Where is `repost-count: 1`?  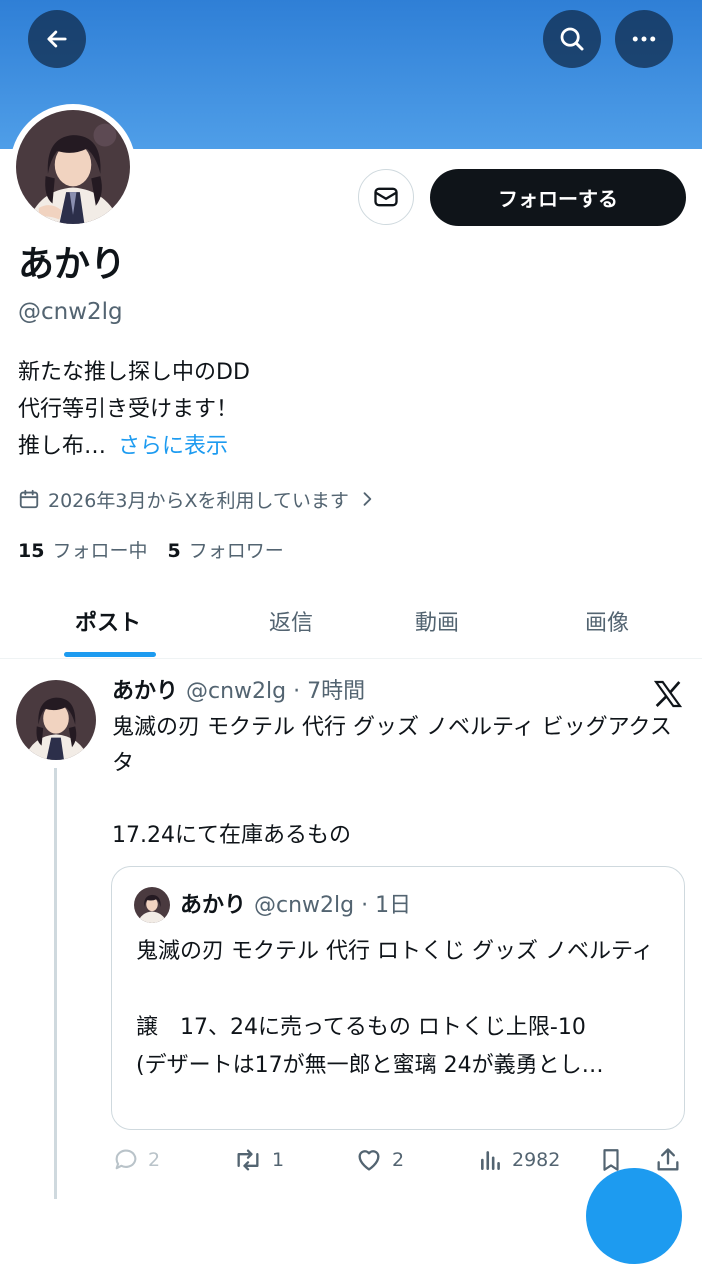
repost-count: 1 is located at coordinates (278, 1160).